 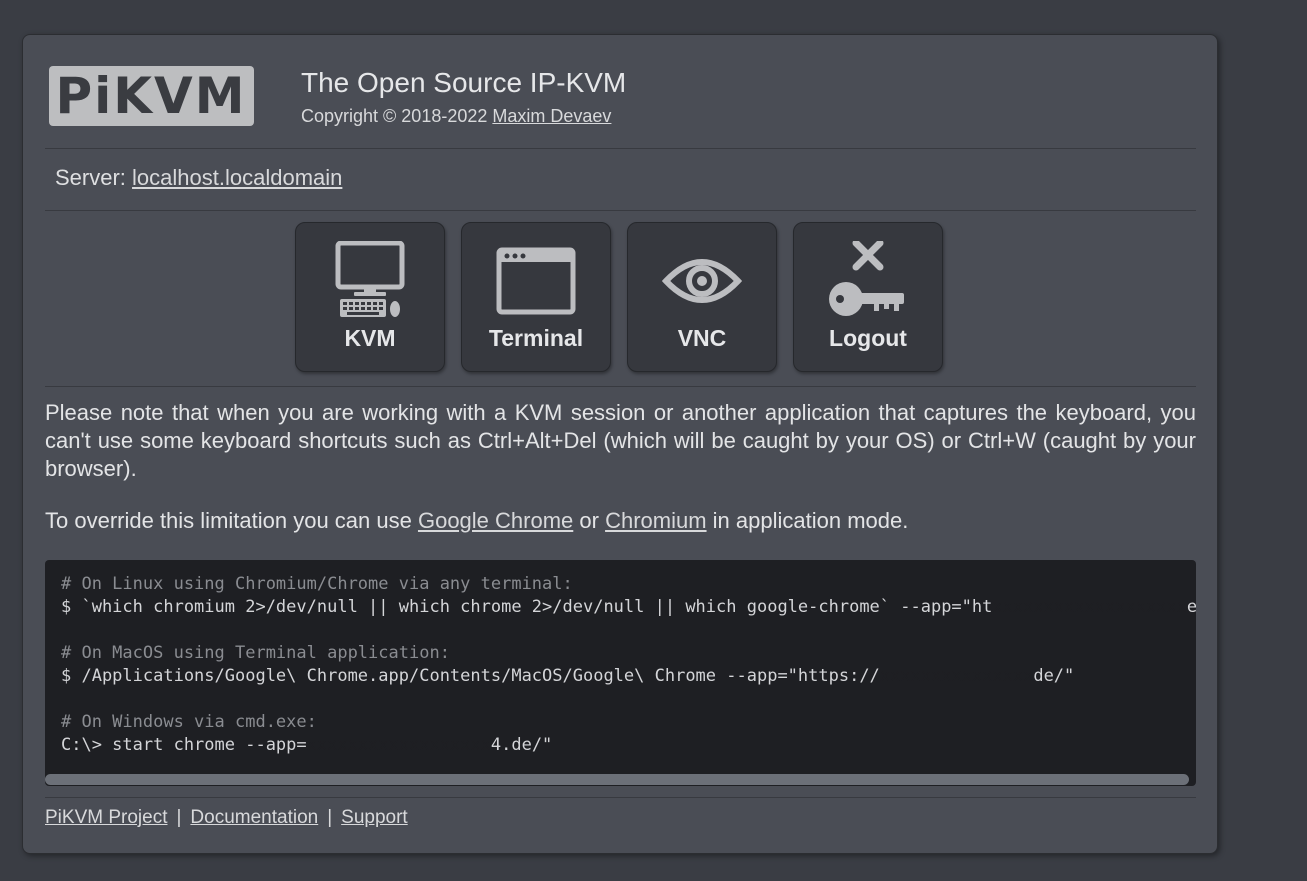 I want to click on terminal-button: Terminal, so click(x=536, y=297).